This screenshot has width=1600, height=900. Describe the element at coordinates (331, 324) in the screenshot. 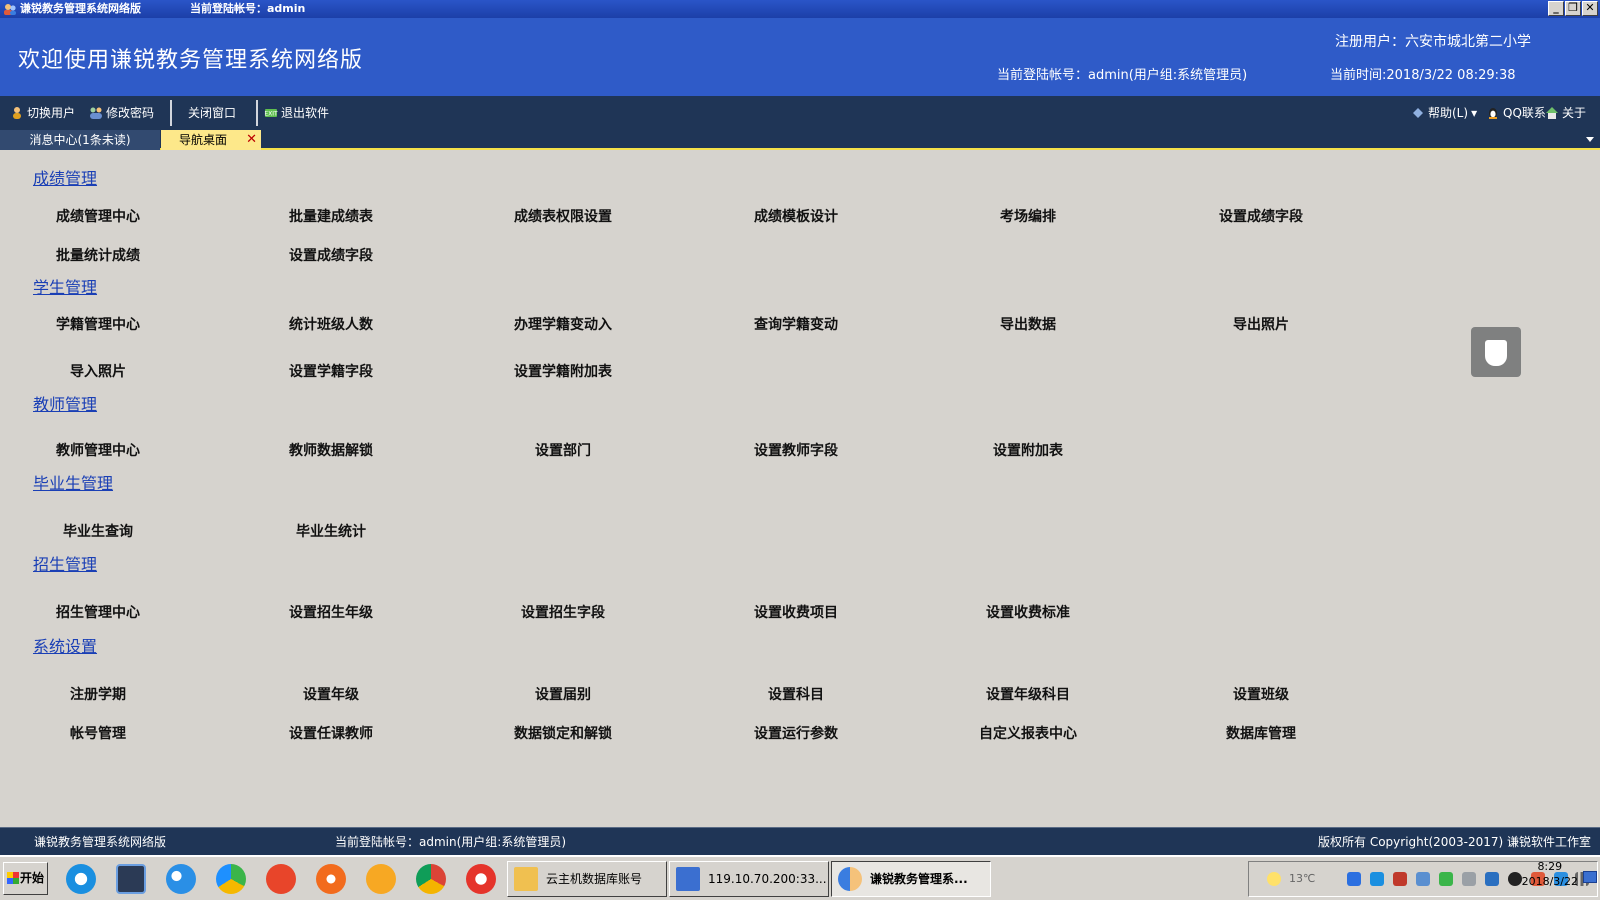

I see `fn-class-count-stats: 统计班级人数` at that location.